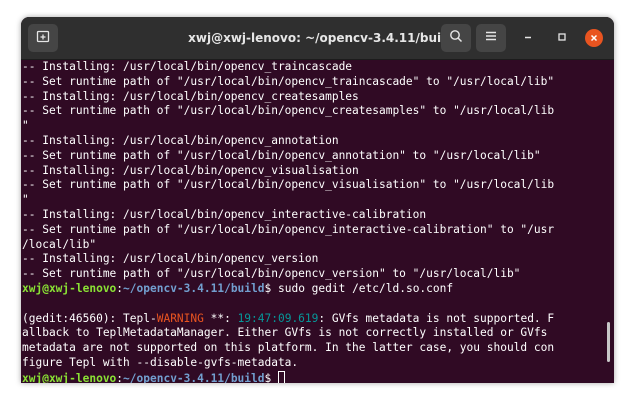 The image size is (635, 406). I want to click on title-bar: xwj@xwj-lenovo: ~/opencv-3.4.11/build, so click(317, 38).